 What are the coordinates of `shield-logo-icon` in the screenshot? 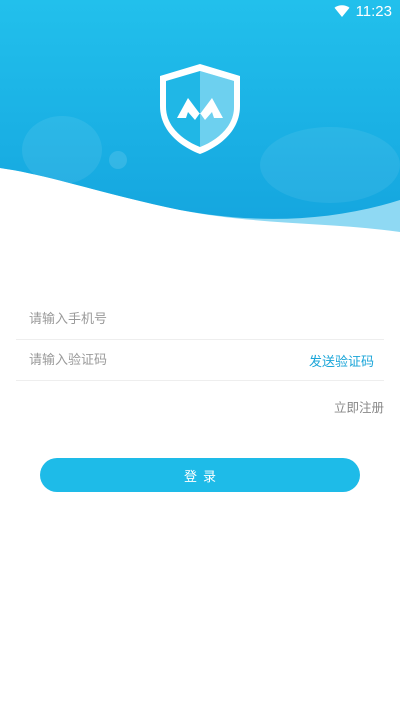 It's located at (200, 109).